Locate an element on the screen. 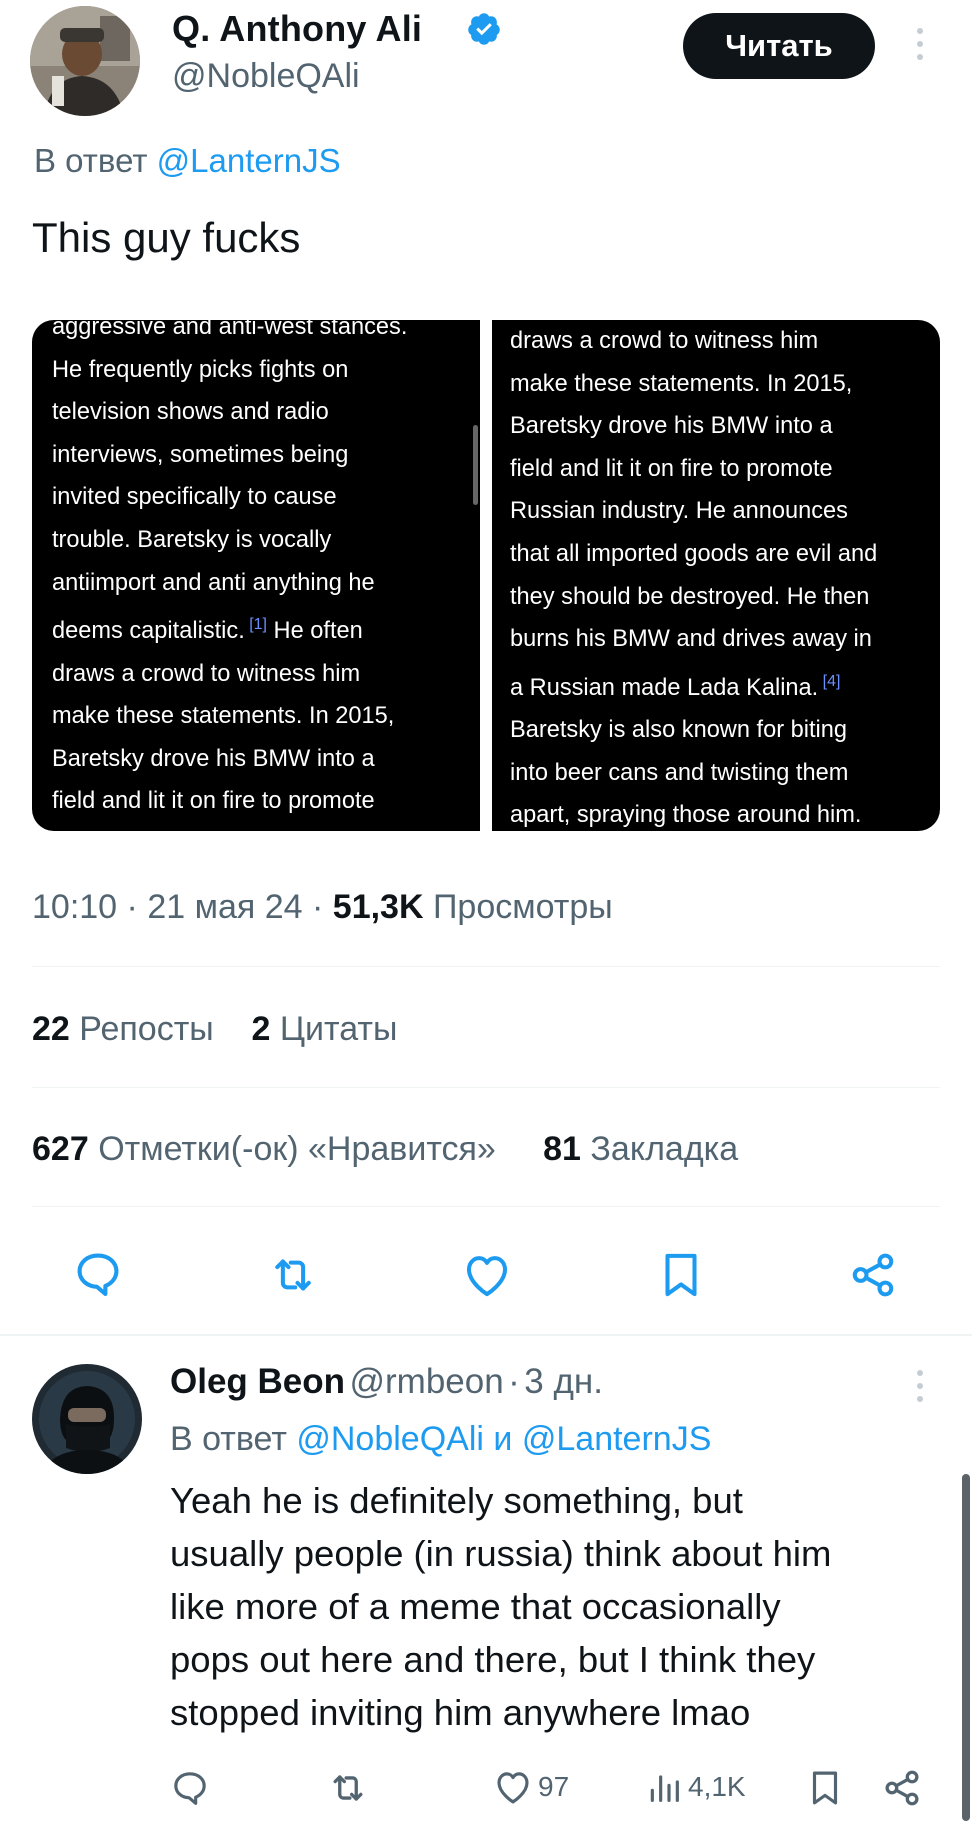 This screenshot has height=1821, width=972. reply-context: В ответ @NobleQAli и @LanternJS is located at coordinates (441, 1439).